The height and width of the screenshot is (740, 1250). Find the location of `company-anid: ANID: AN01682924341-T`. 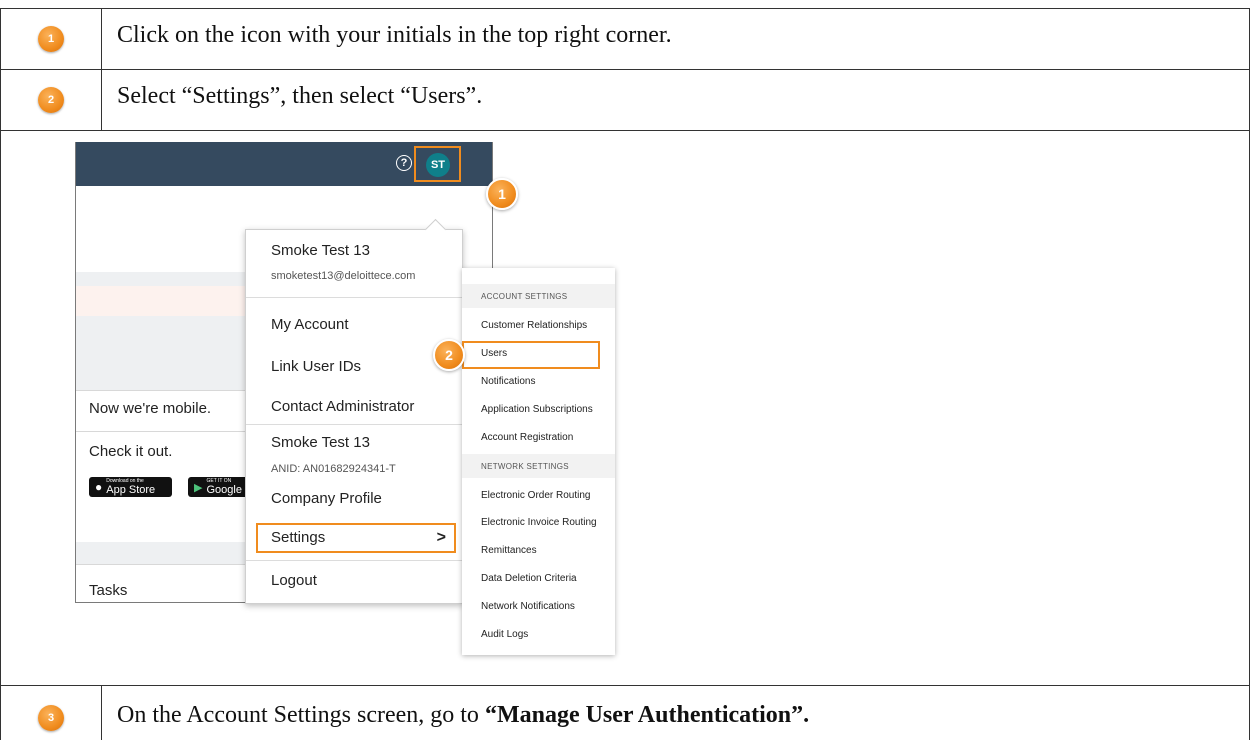

company-anid: ANID: AN01682924341-T is located at coordinates (333, 469).